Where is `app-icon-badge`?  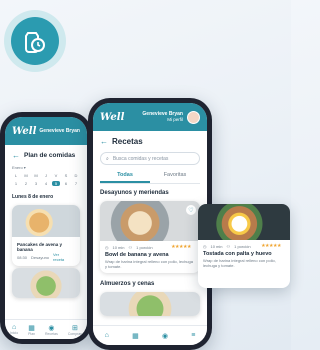
app-icon-badge is located at coordinates (35, 41).